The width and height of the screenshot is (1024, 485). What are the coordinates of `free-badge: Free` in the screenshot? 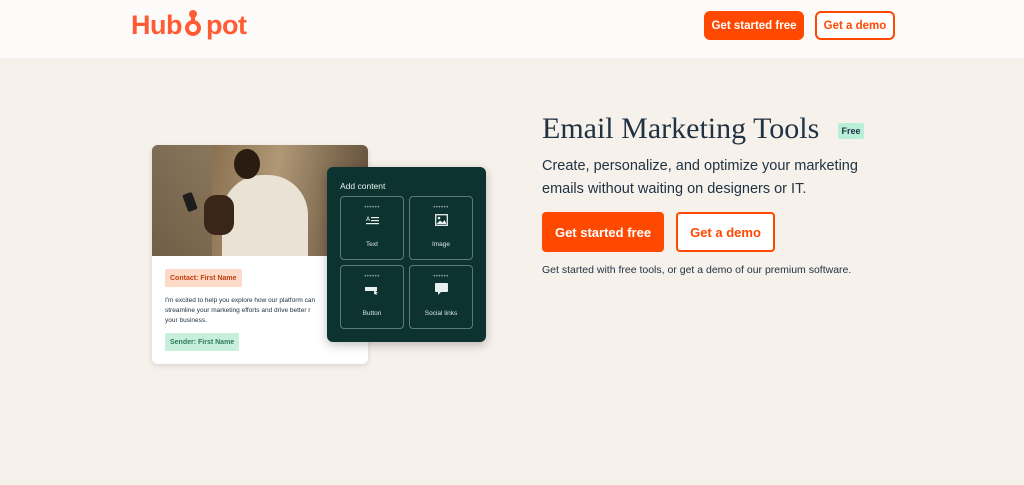 It's located at (851, 131).